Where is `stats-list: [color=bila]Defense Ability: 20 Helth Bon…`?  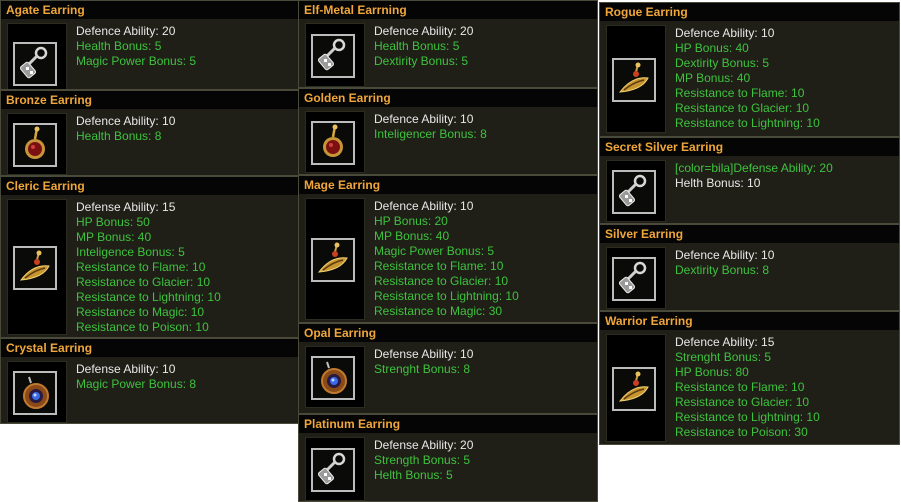 stats-list: [color=bila]Defense Ability: 20 Helth Bon… is located at coordinates (754, 176).